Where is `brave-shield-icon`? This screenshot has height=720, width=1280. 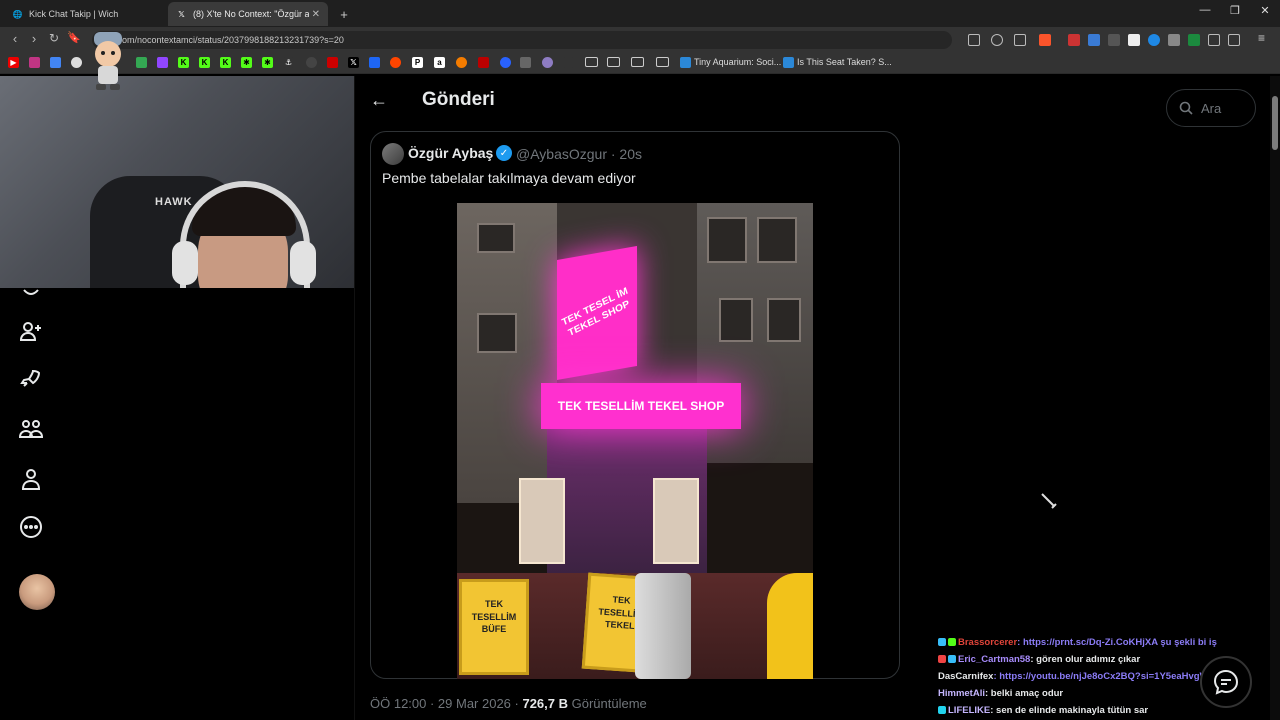
brave-shield-icon is located at coordinates (1045, 40).